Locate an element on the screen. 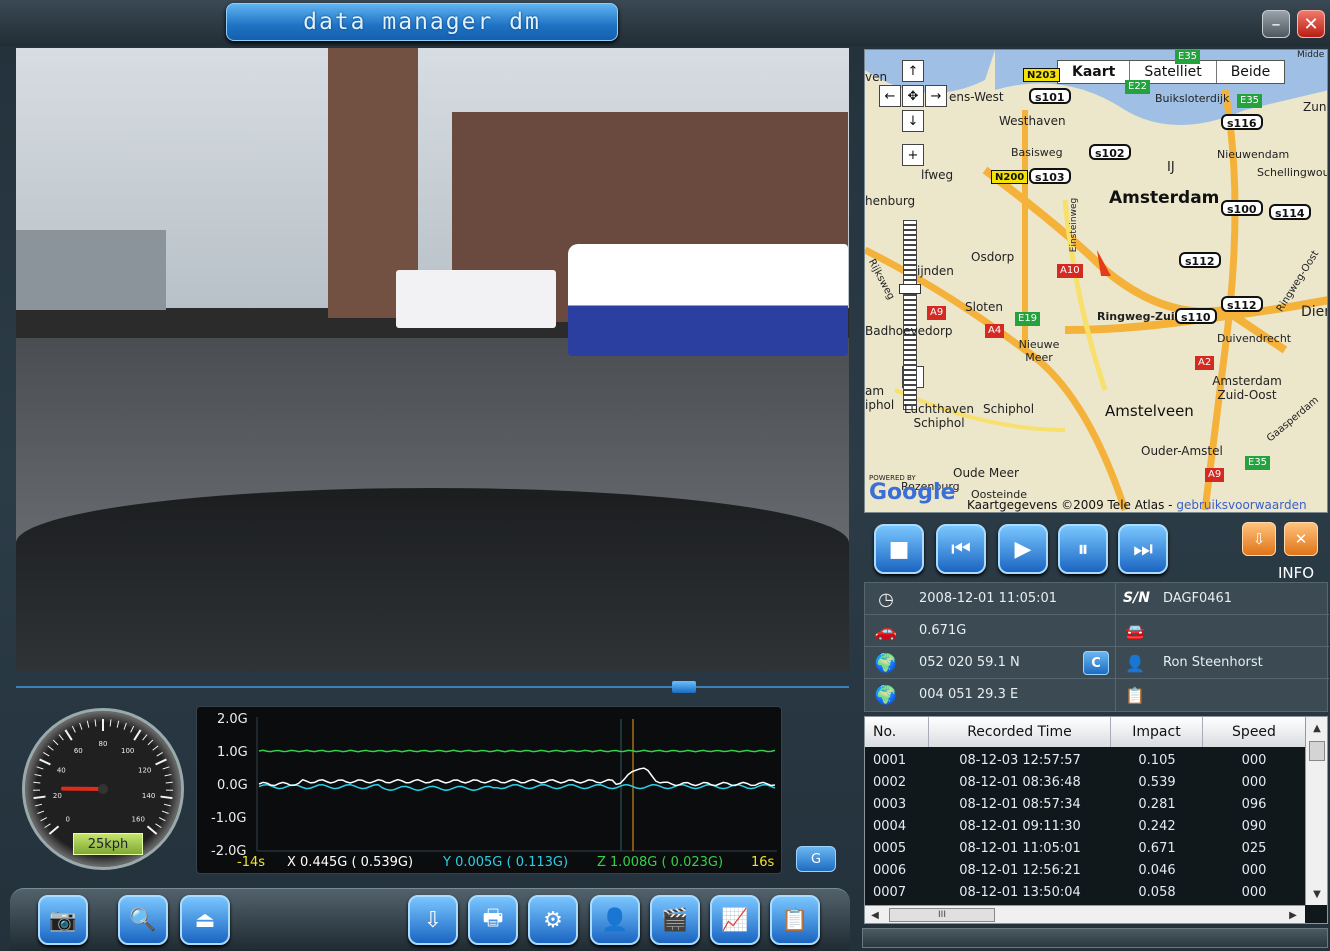 Image resolution: width=1330 pixels, height=951 pixels. globe-icon: 🌍 is located at coordinates (886, 695).